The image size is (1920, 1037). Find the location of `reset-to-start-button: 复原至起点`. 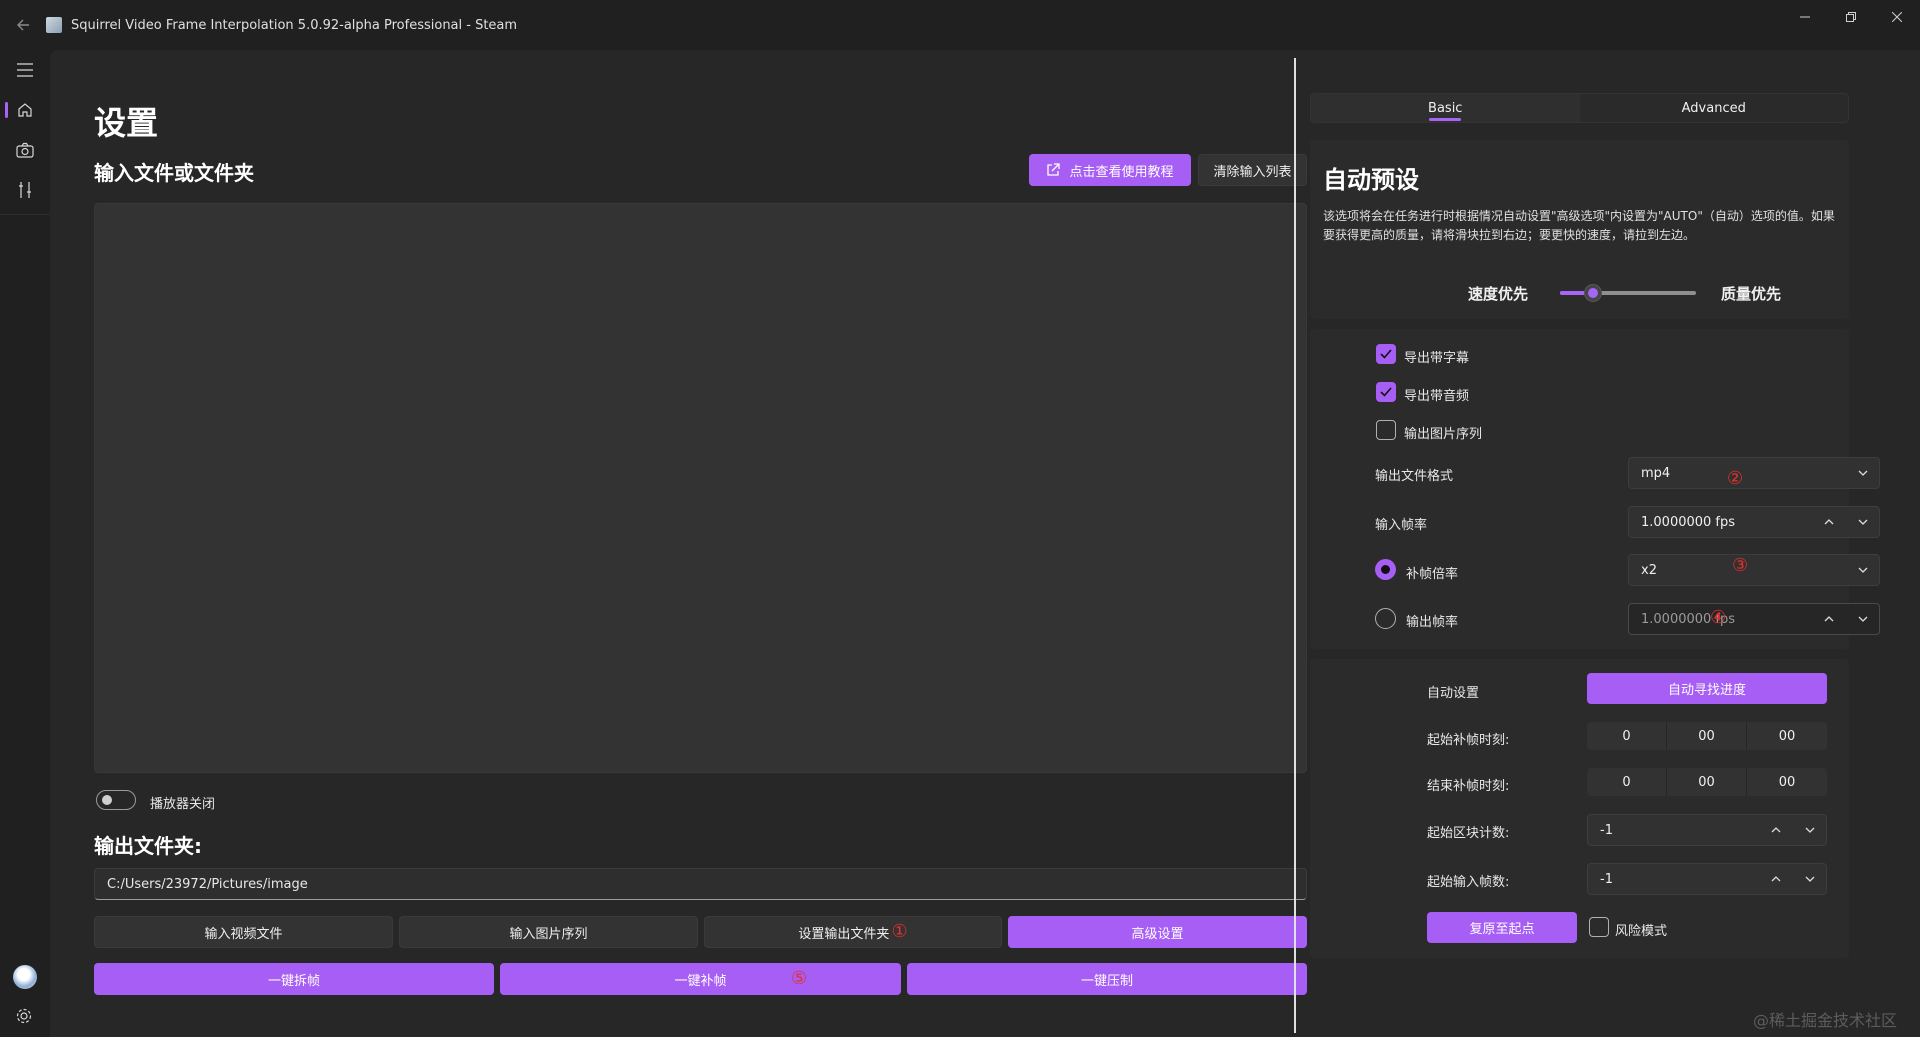

reset-to-start-button: 复原至起点 is located at coordinates (1502, 927).